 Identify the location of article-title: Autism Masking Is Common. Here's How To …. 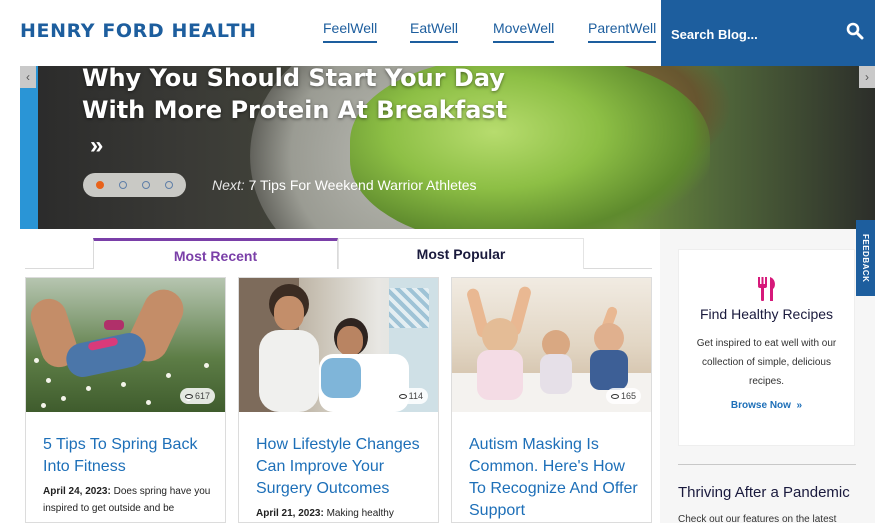
(554, 478).